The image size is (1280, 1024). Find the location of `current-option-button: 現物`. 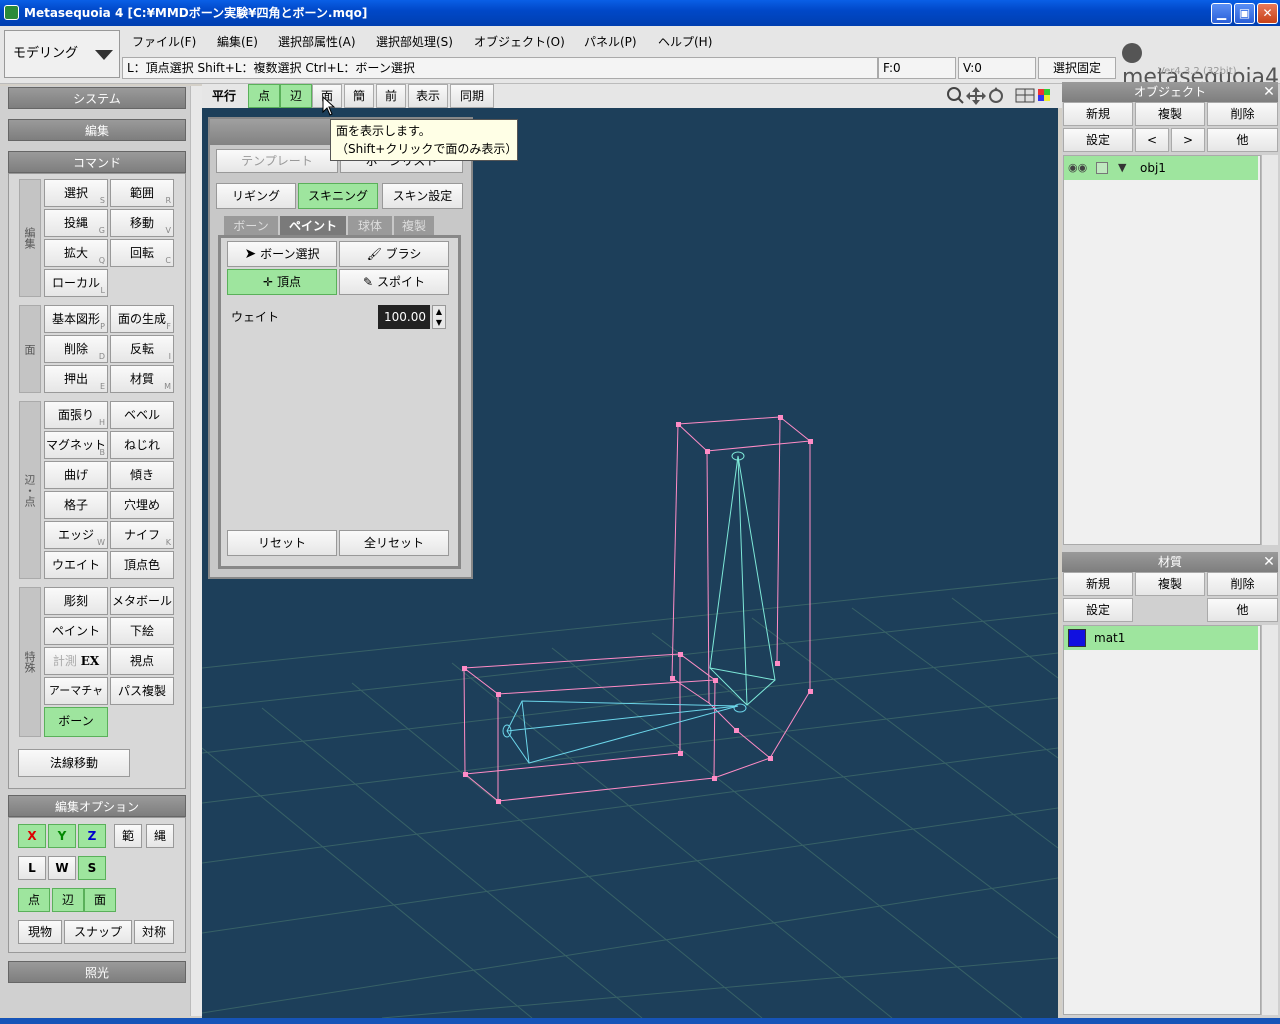

current-option-button: 現物 is located at coordinates (40, 932).